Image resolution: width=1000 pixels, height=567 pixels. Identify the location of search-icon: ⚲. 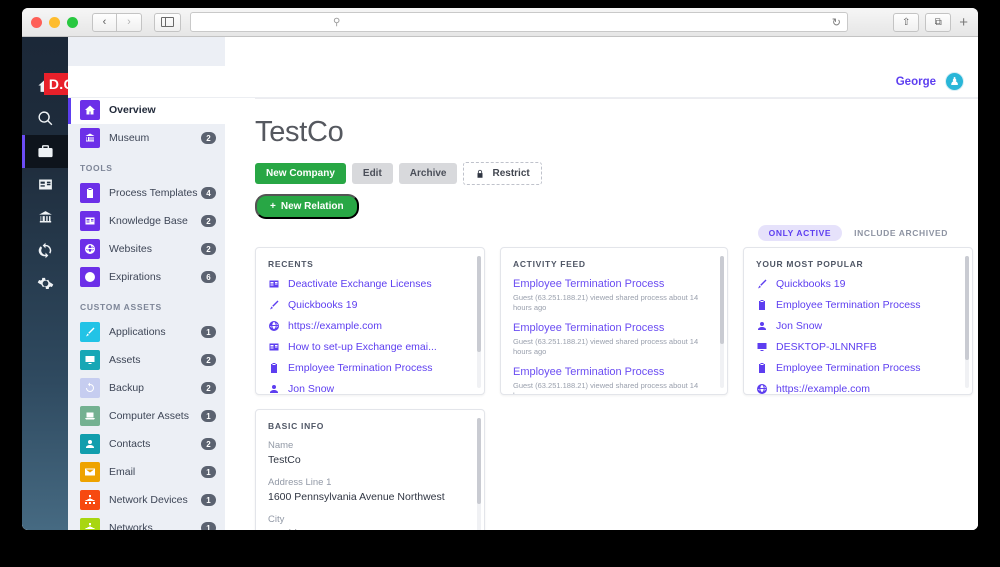
(337, 22).